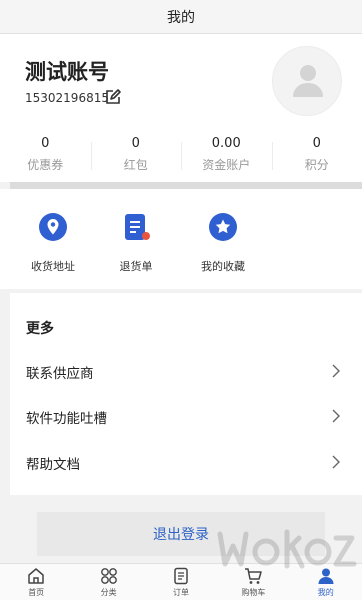 The height and width of the screenshot is (600, 362). What do you see at coordinates (316, 156) in the screenshot?
I see `stat-points: 0 积分` at bounding box center [316, 156].